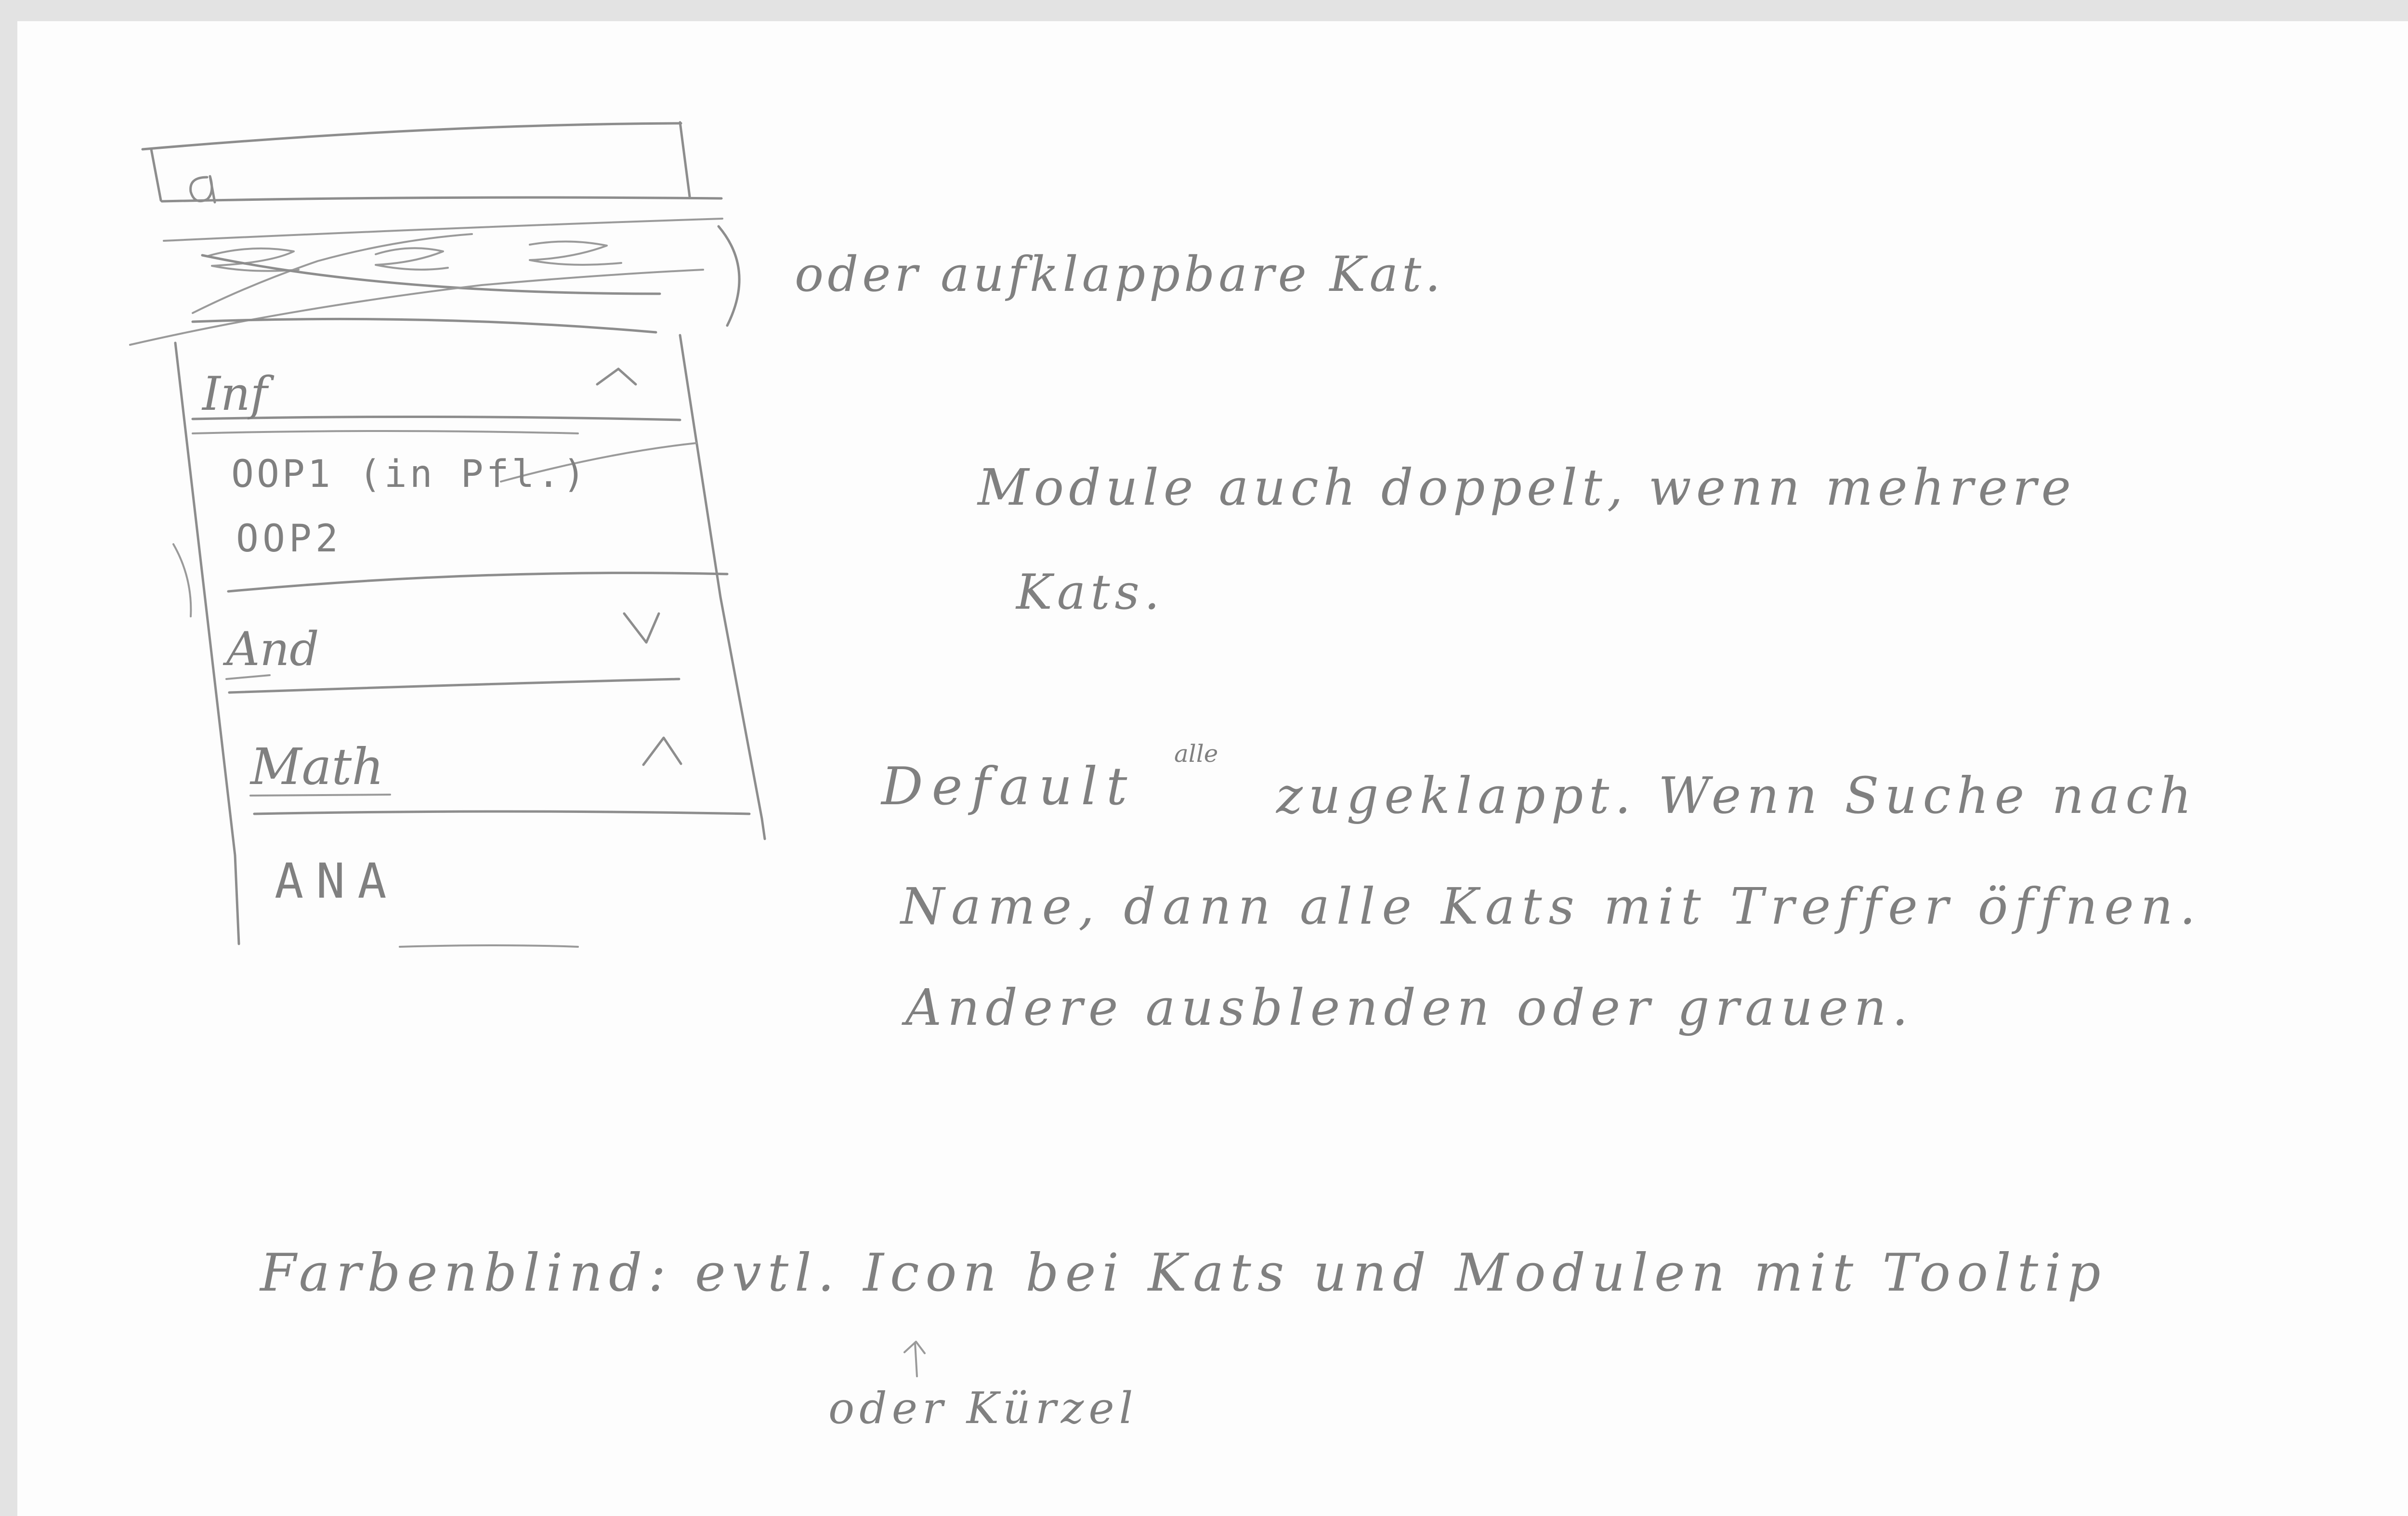 The image size is (2408, 1516). Describe the element at coordinates (1196, 754) in the screenshot. I see `note-default-superscript: alle` at that location.